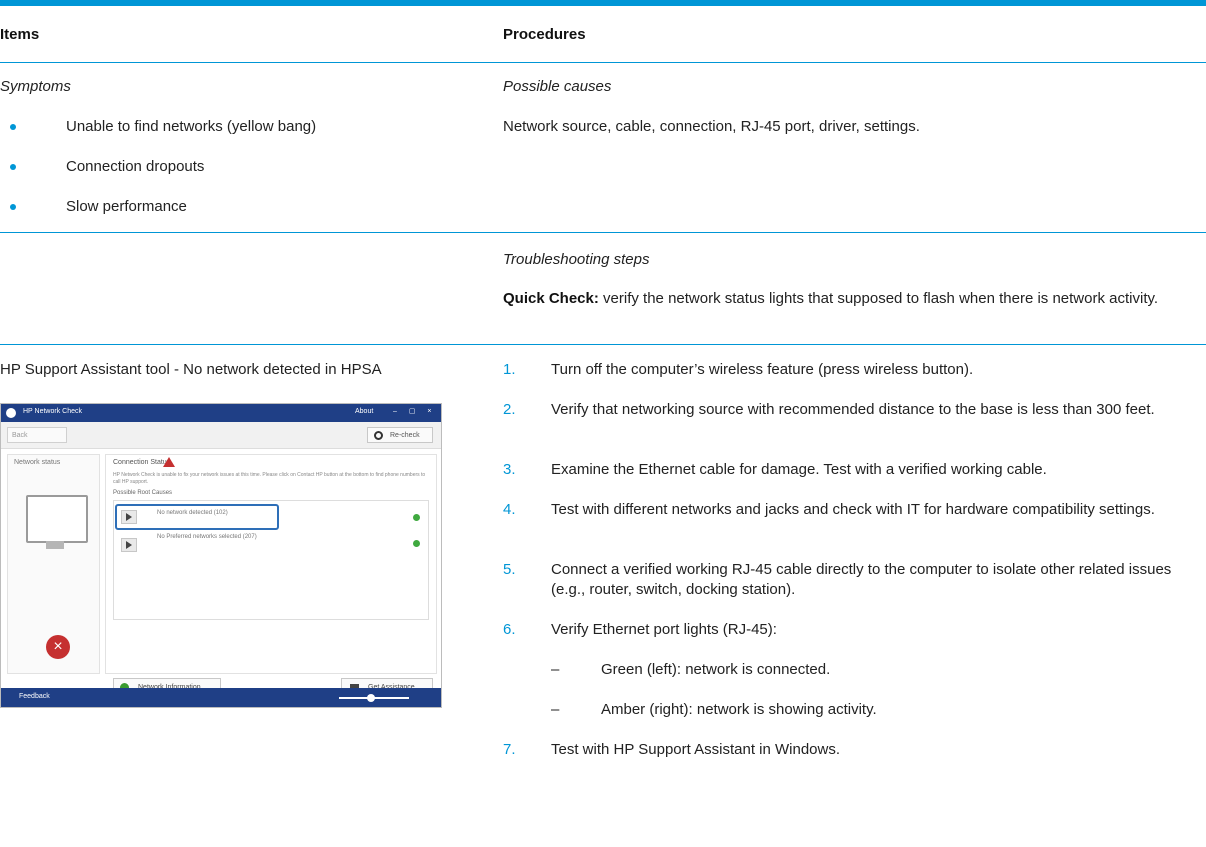 This screenshot has width=1206, height=847. Describe the element at coordinates (37, 462) in the screenshot. I see `network-status-label: Network status` at that location.